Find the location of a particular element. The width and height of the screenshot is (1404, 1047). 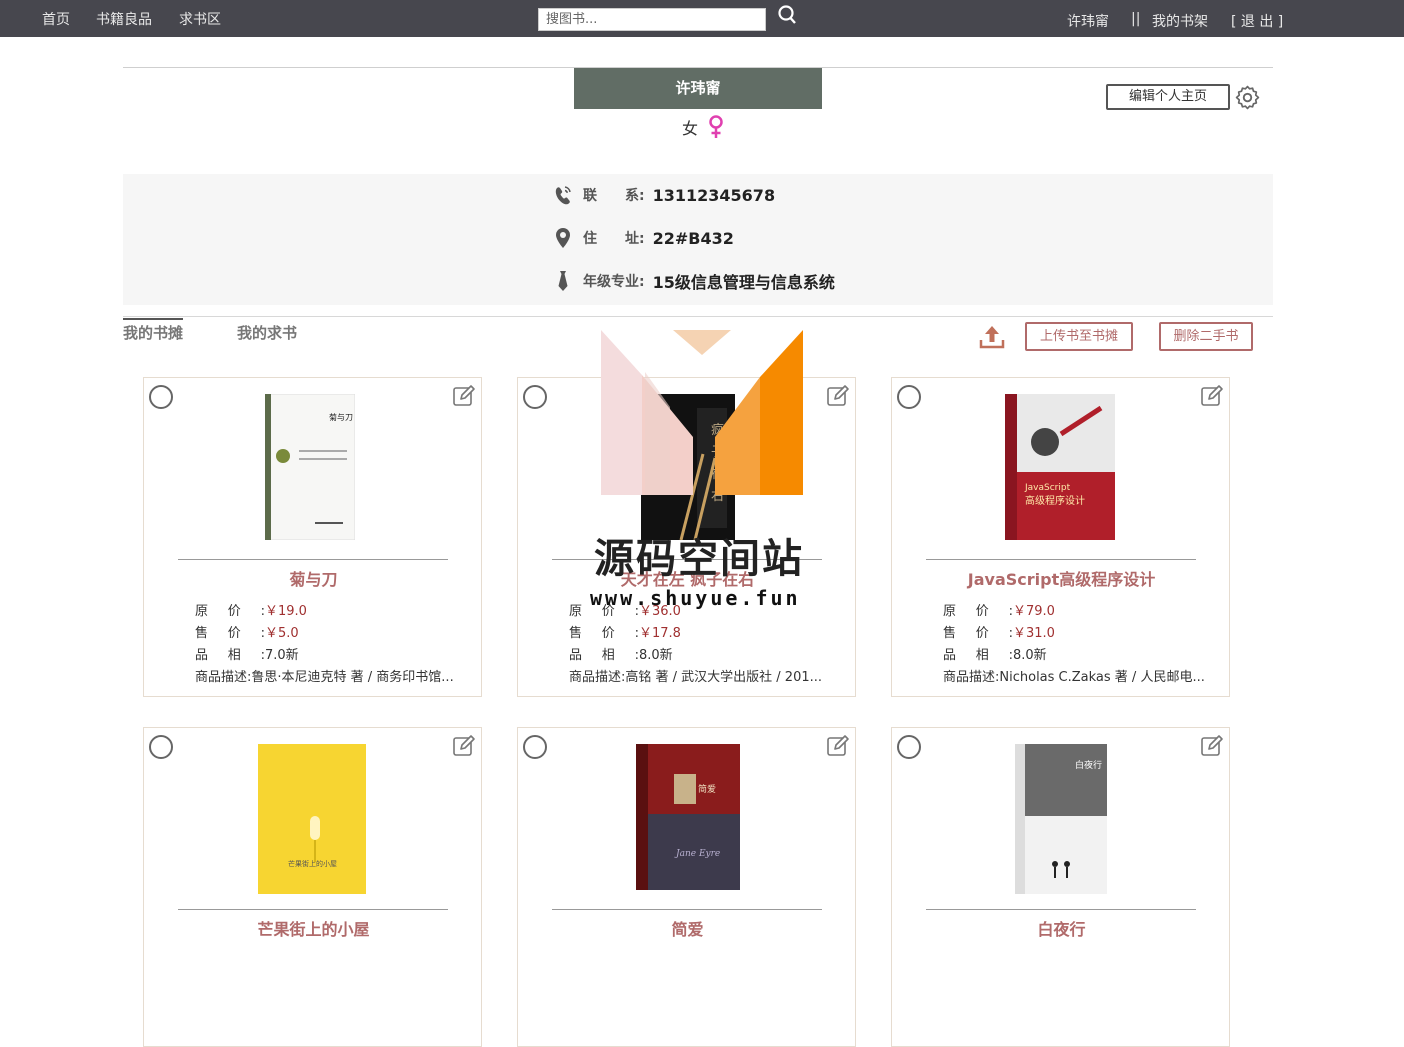

svg-text: 菊与刀 is located at coordinates (341, 417).